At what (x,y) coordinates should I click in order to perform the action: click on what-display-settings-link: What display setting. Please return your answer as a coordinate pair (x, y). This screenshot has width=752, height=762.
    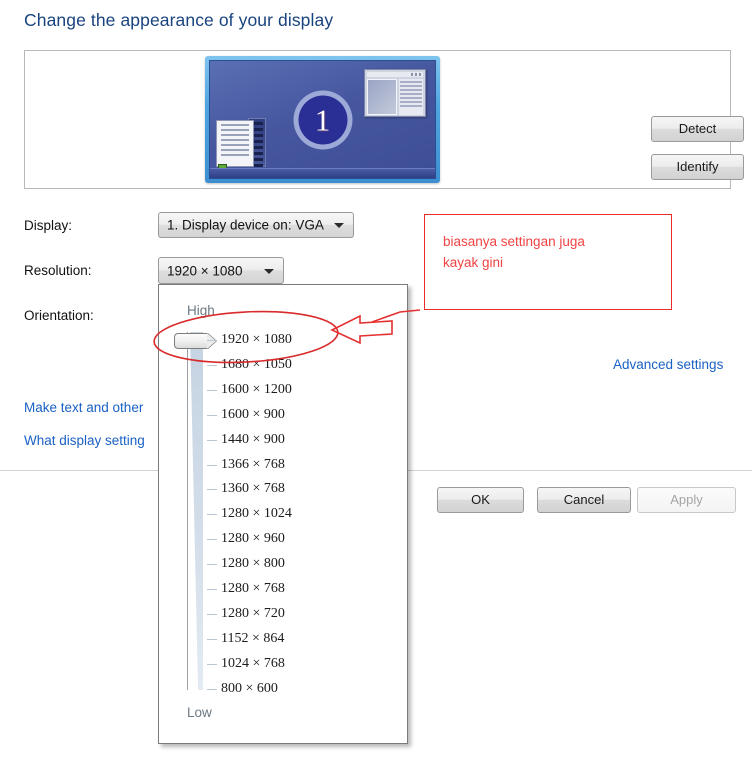
    Looking at the image, I should click on (84, 440).